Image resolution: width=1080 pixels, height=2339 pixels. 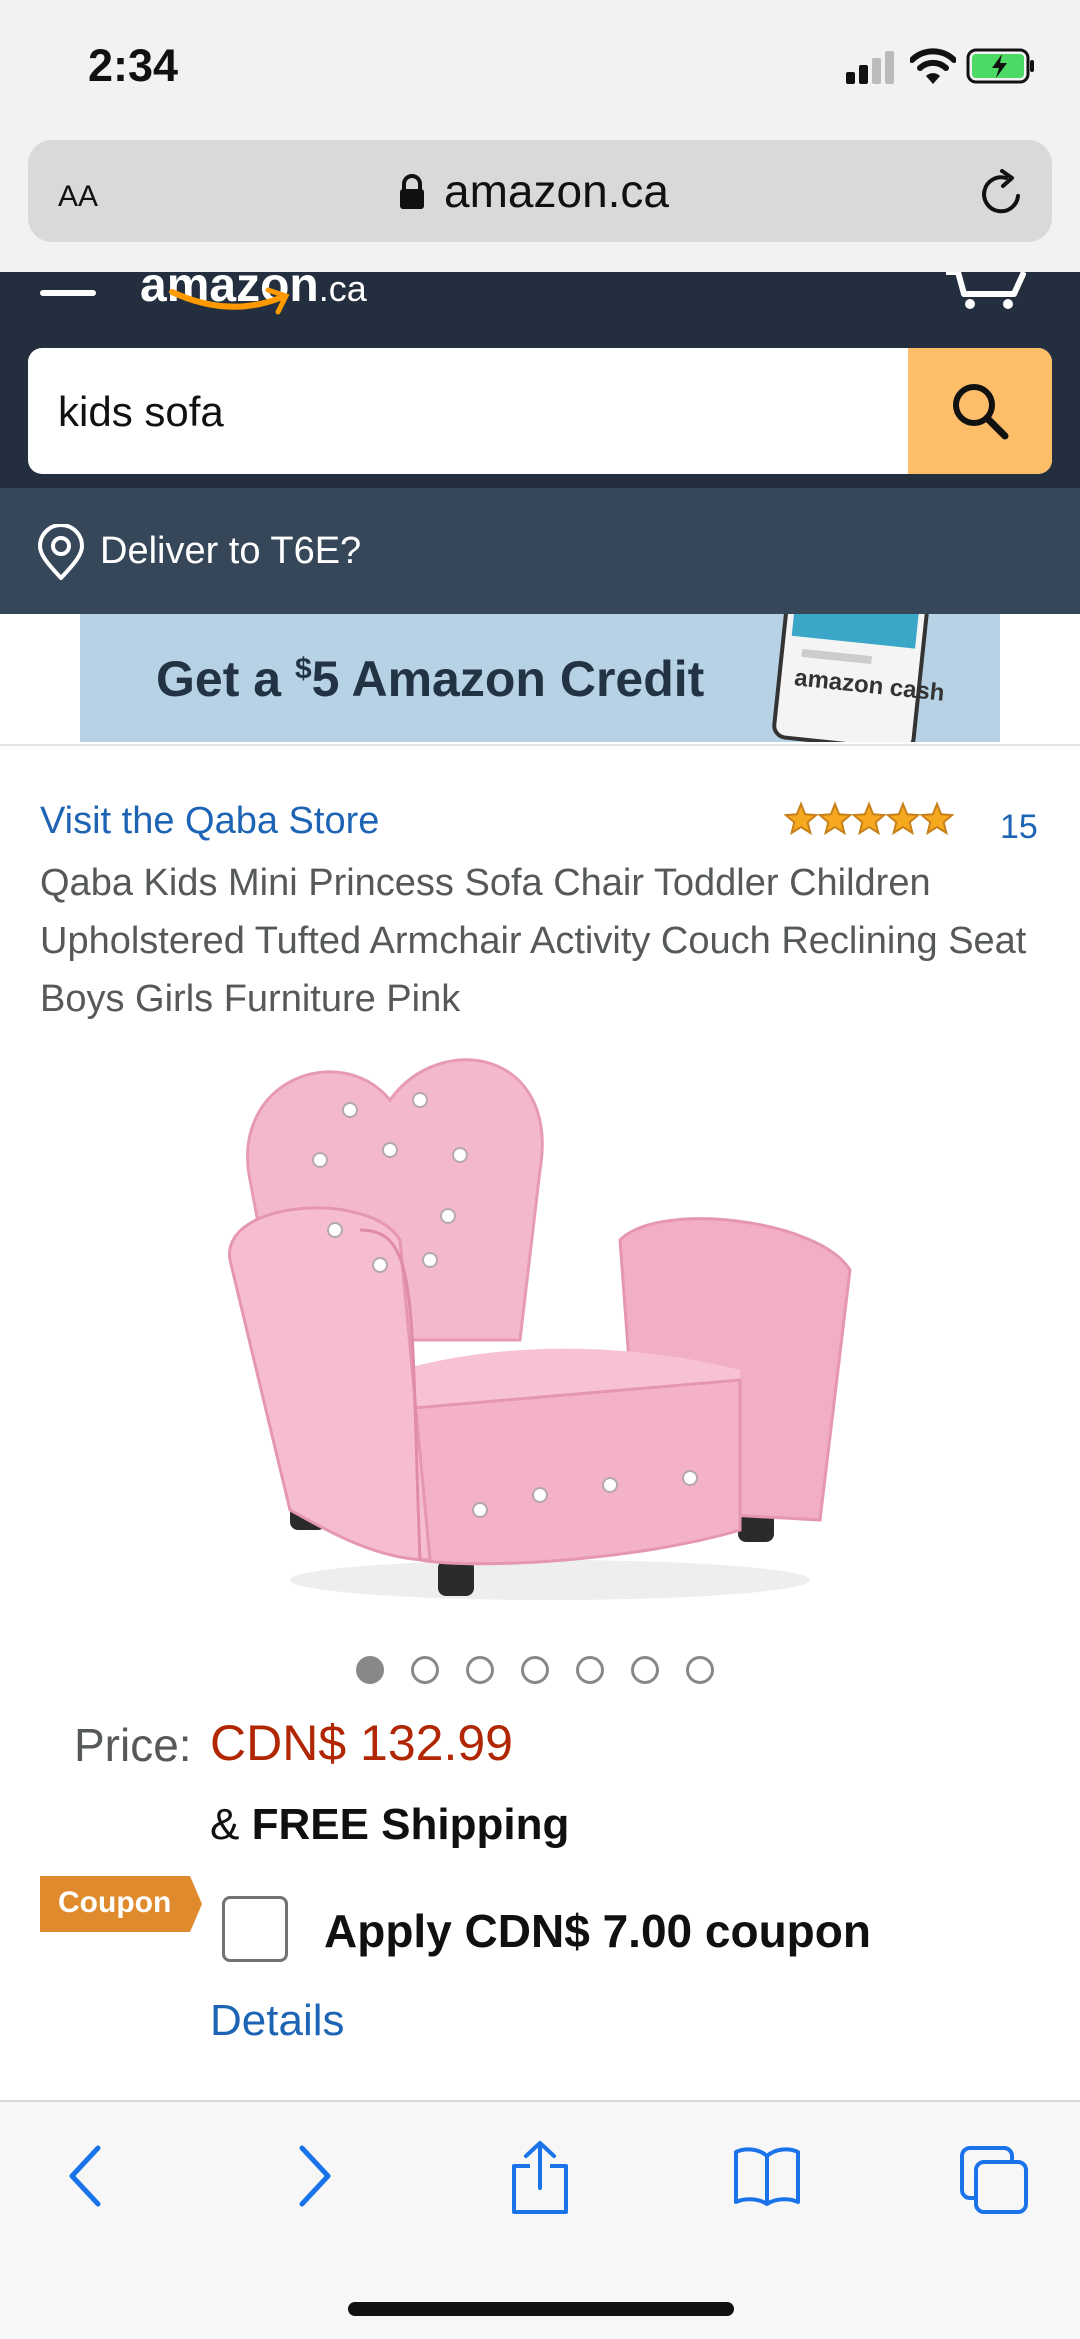 I want to click on banner-text-prefix: Get a, so click(x=225, y=679).